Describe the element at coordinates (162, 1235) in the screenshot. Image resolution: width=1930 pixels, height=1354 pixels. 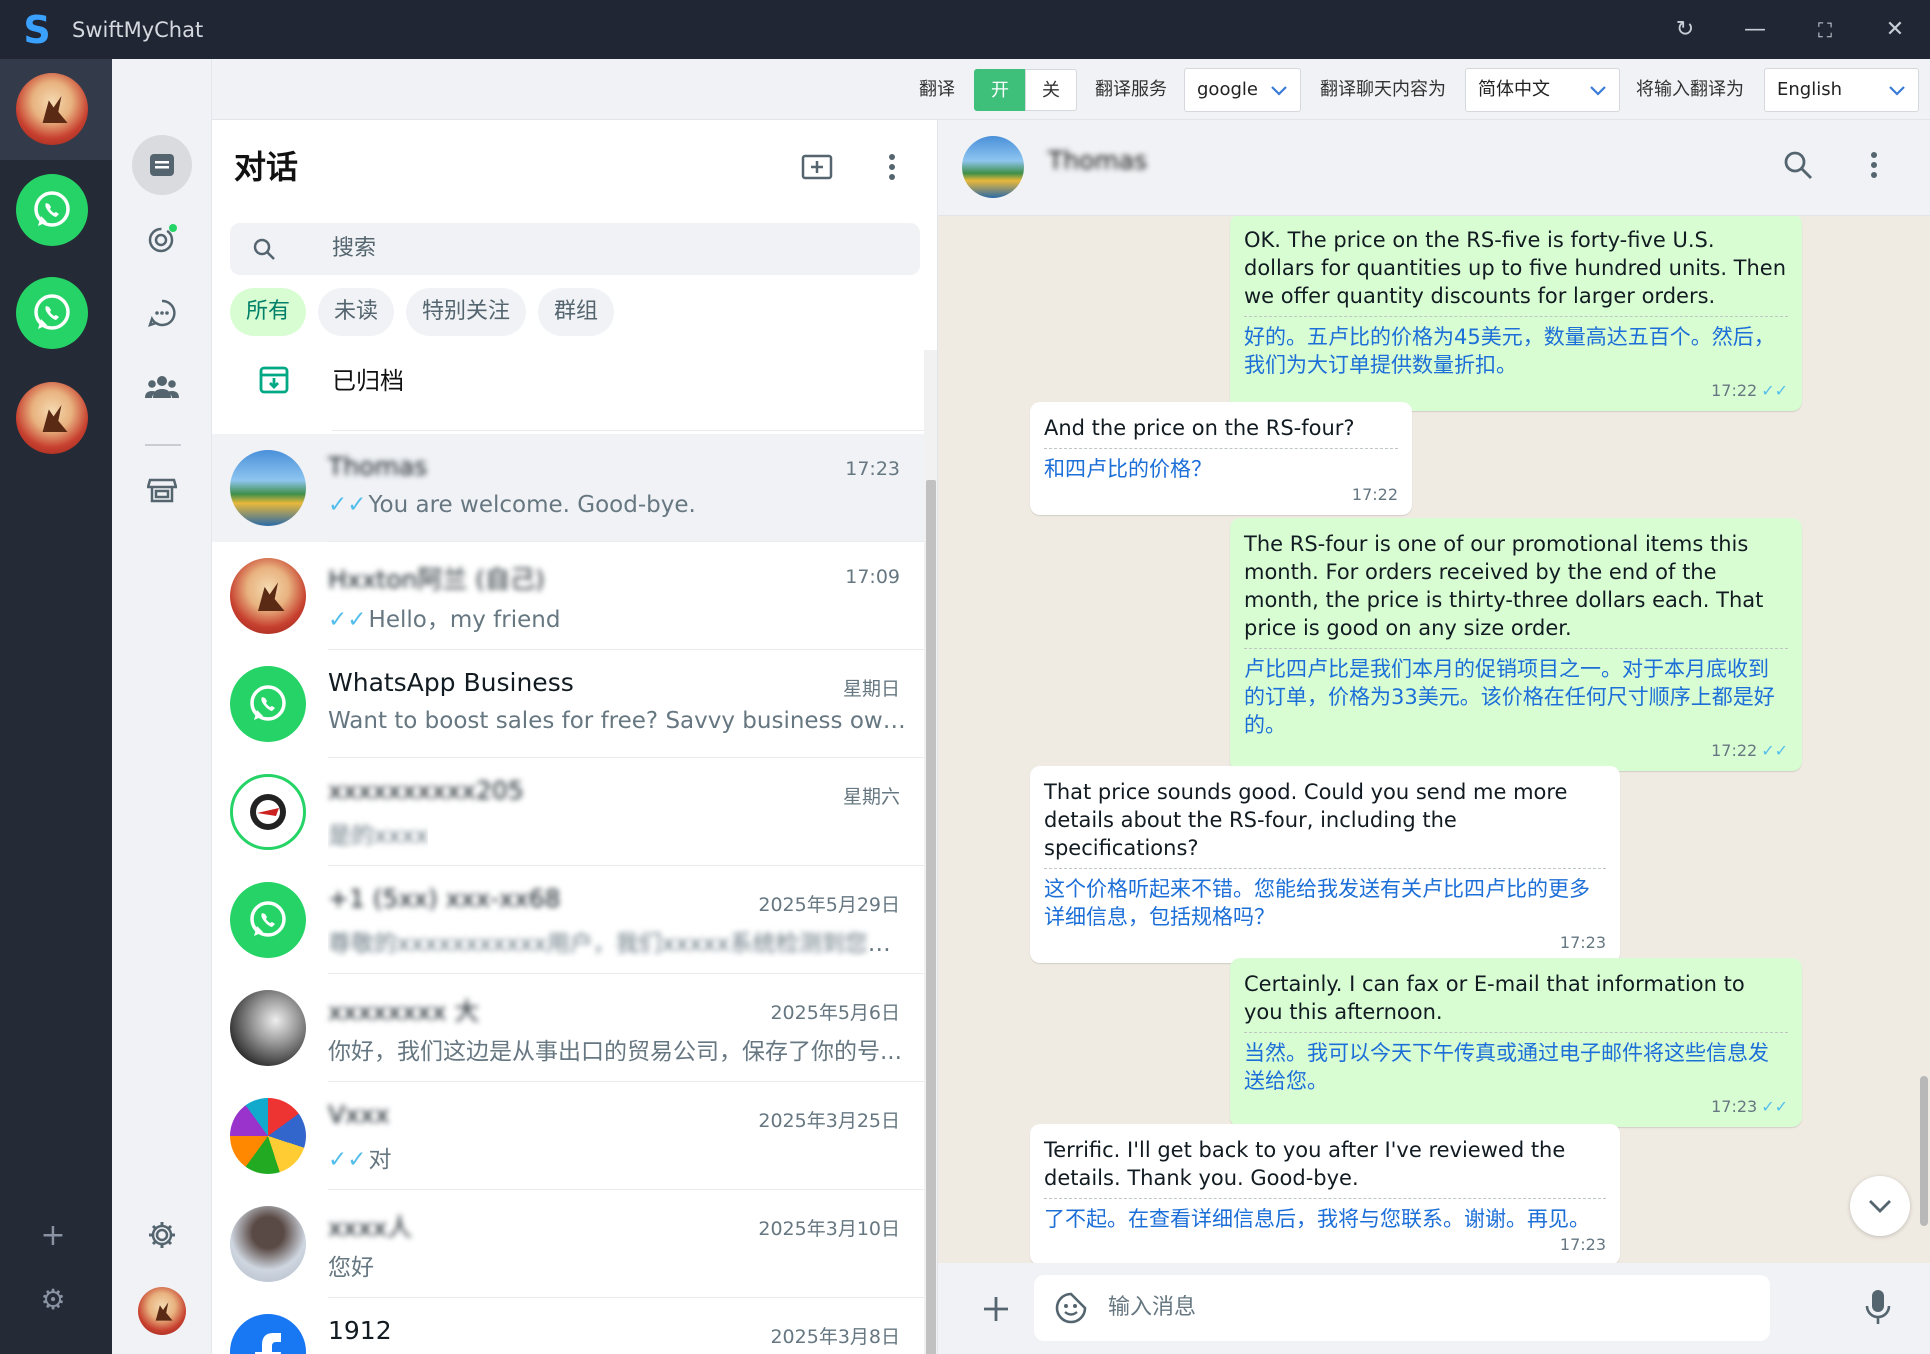
I see `nav-settings` at that location.